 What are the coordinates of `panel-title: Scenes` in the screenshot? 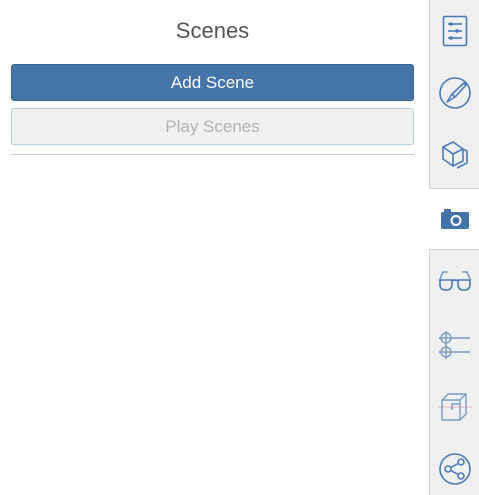 It's located at (212, 30).